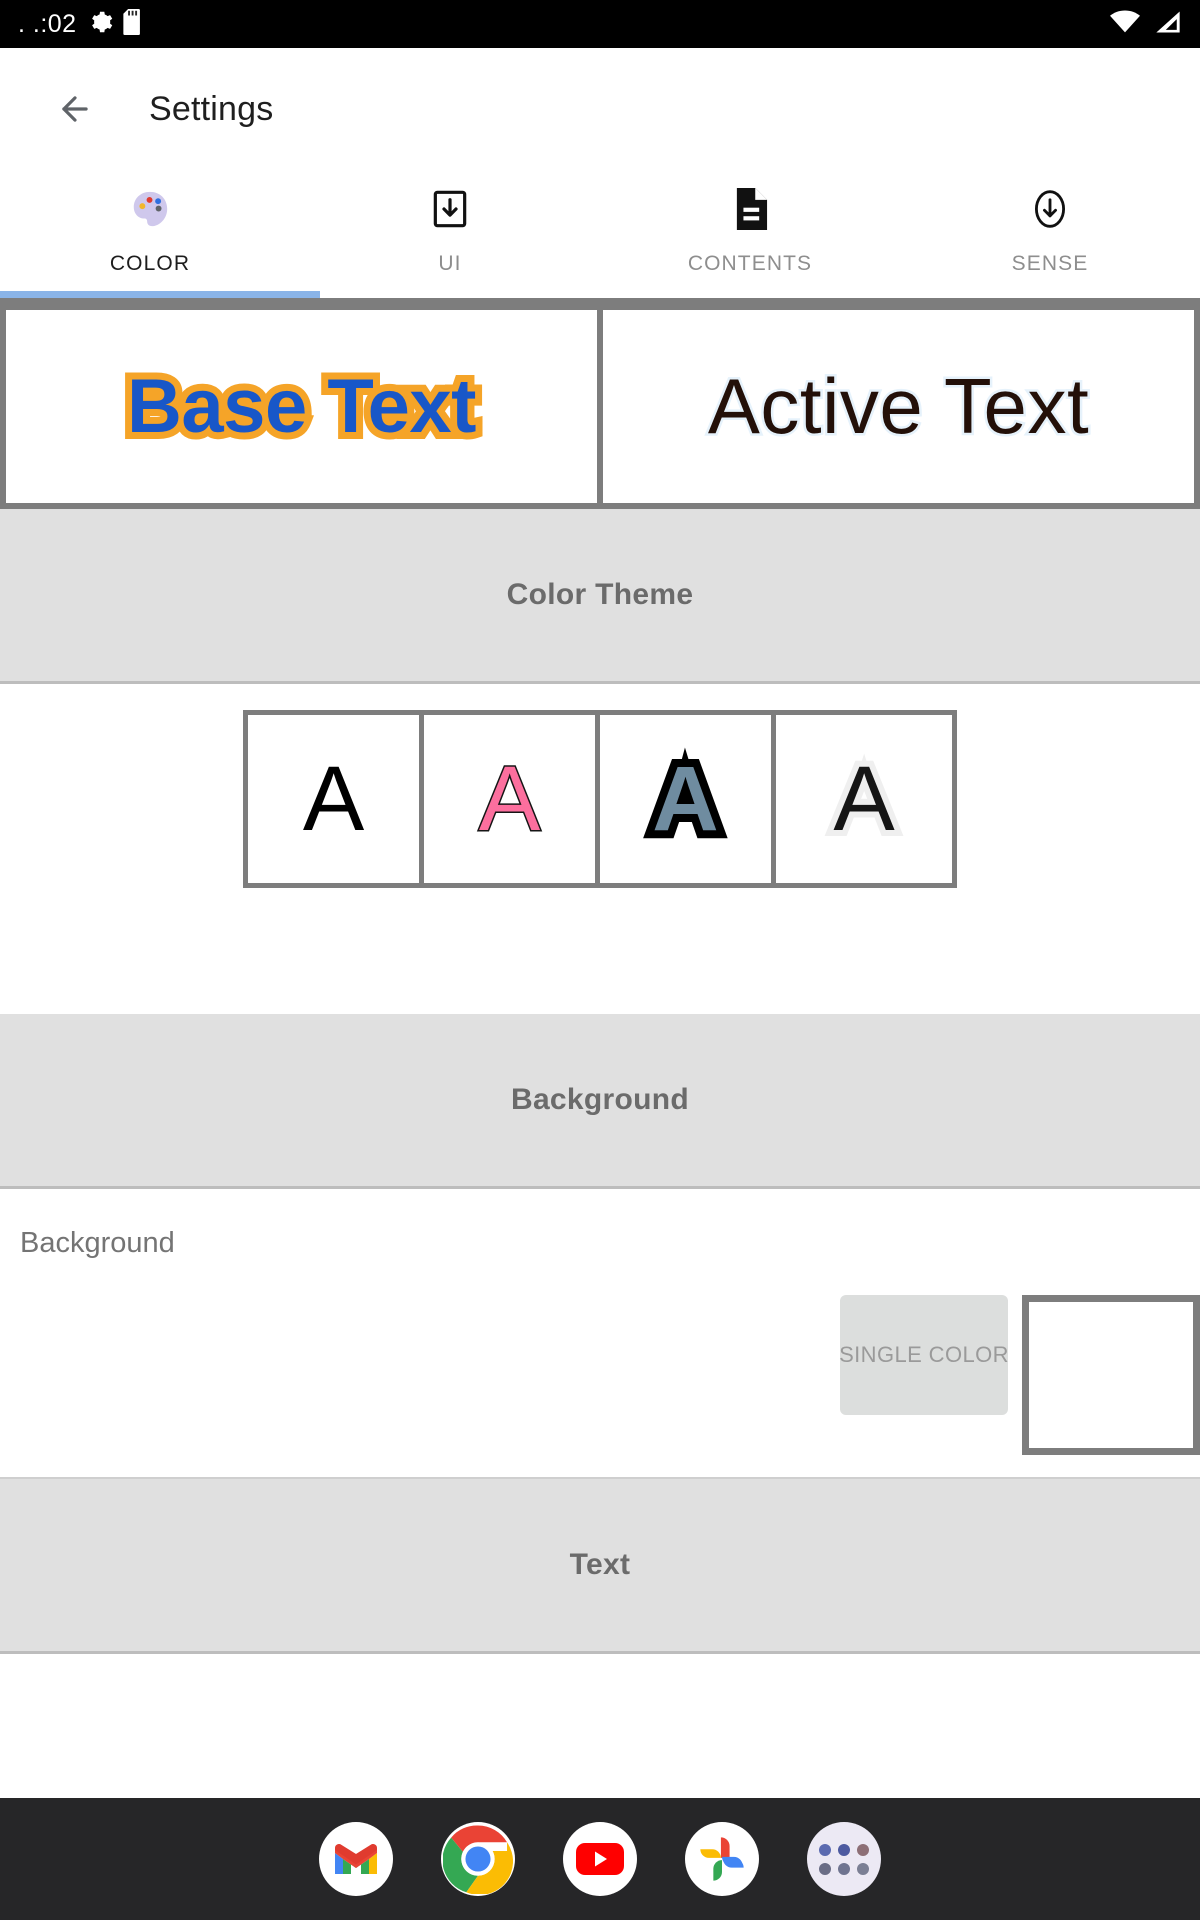  What do you see at coordinates (1050, 209) in the screenshot?
I see `circle-arrow-down-icon` at bounding box center [1050, 209].